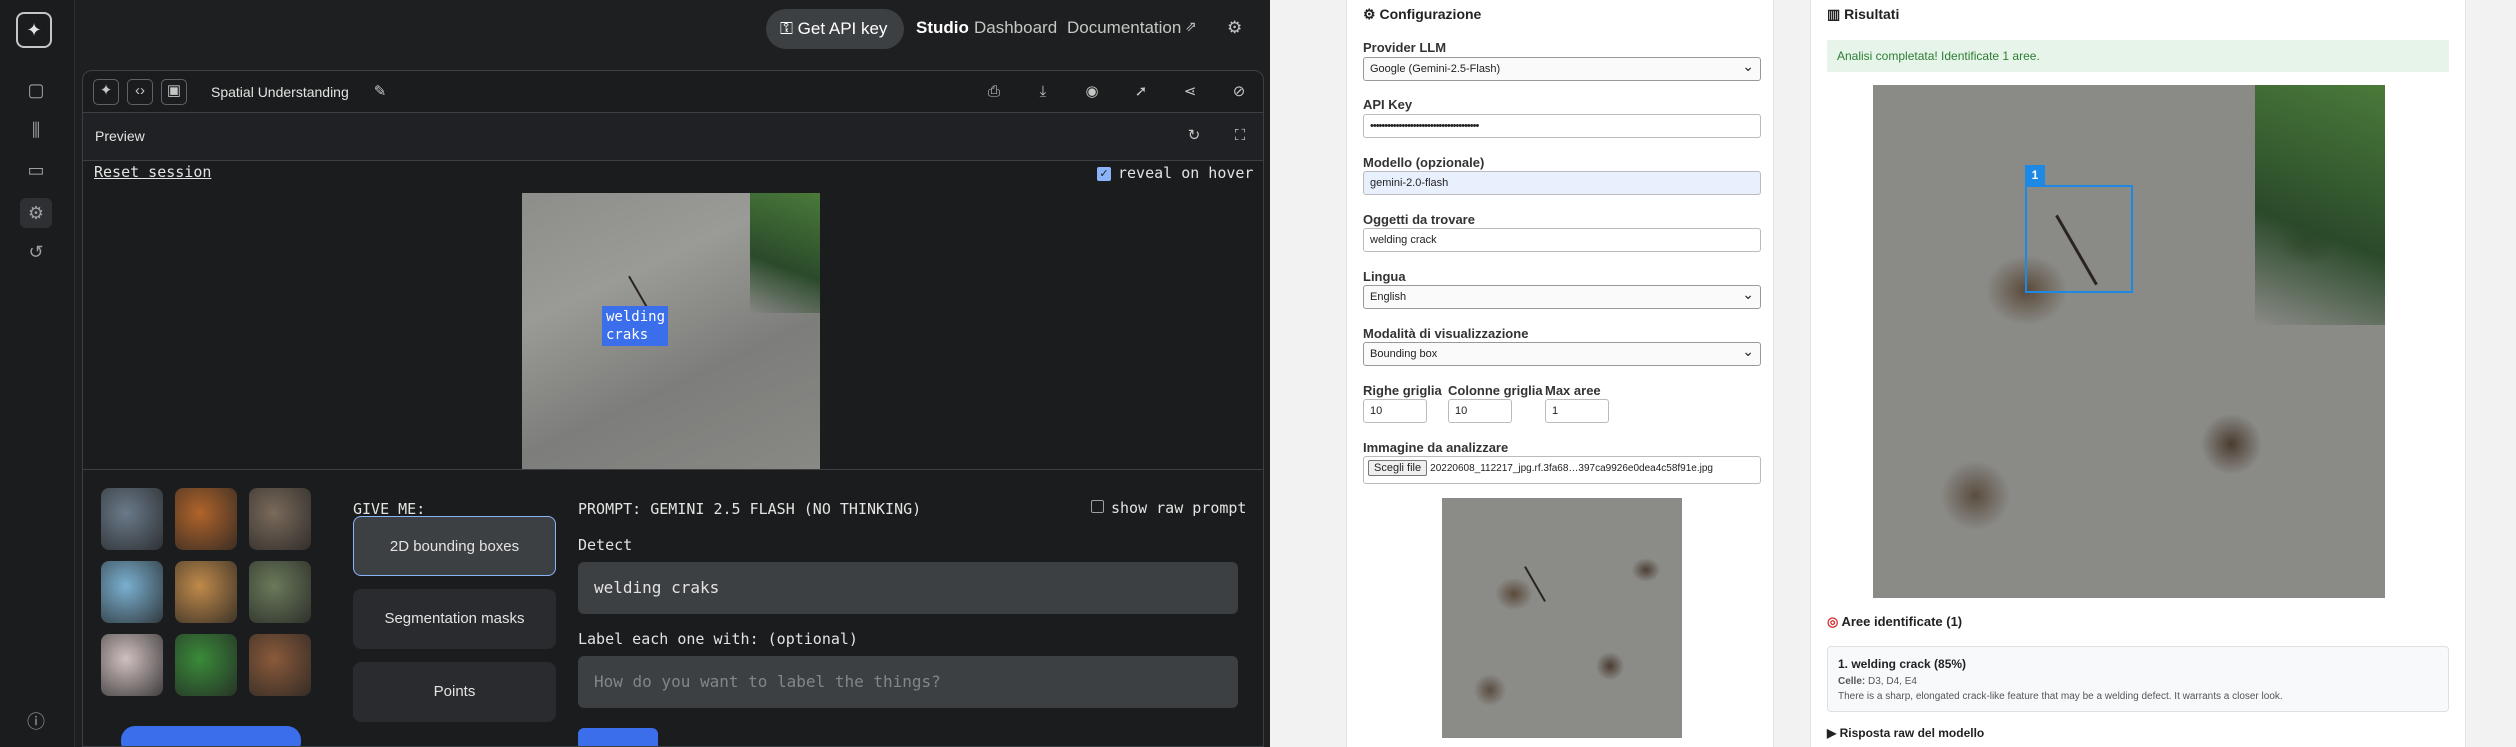 Image resolution: width=2516 pixels, height=747 pixels. What do you see at coordinates (908, 682) in the screenshot?
I see `label-input: How do you want to label the things?` at bounding box center [908, 682].